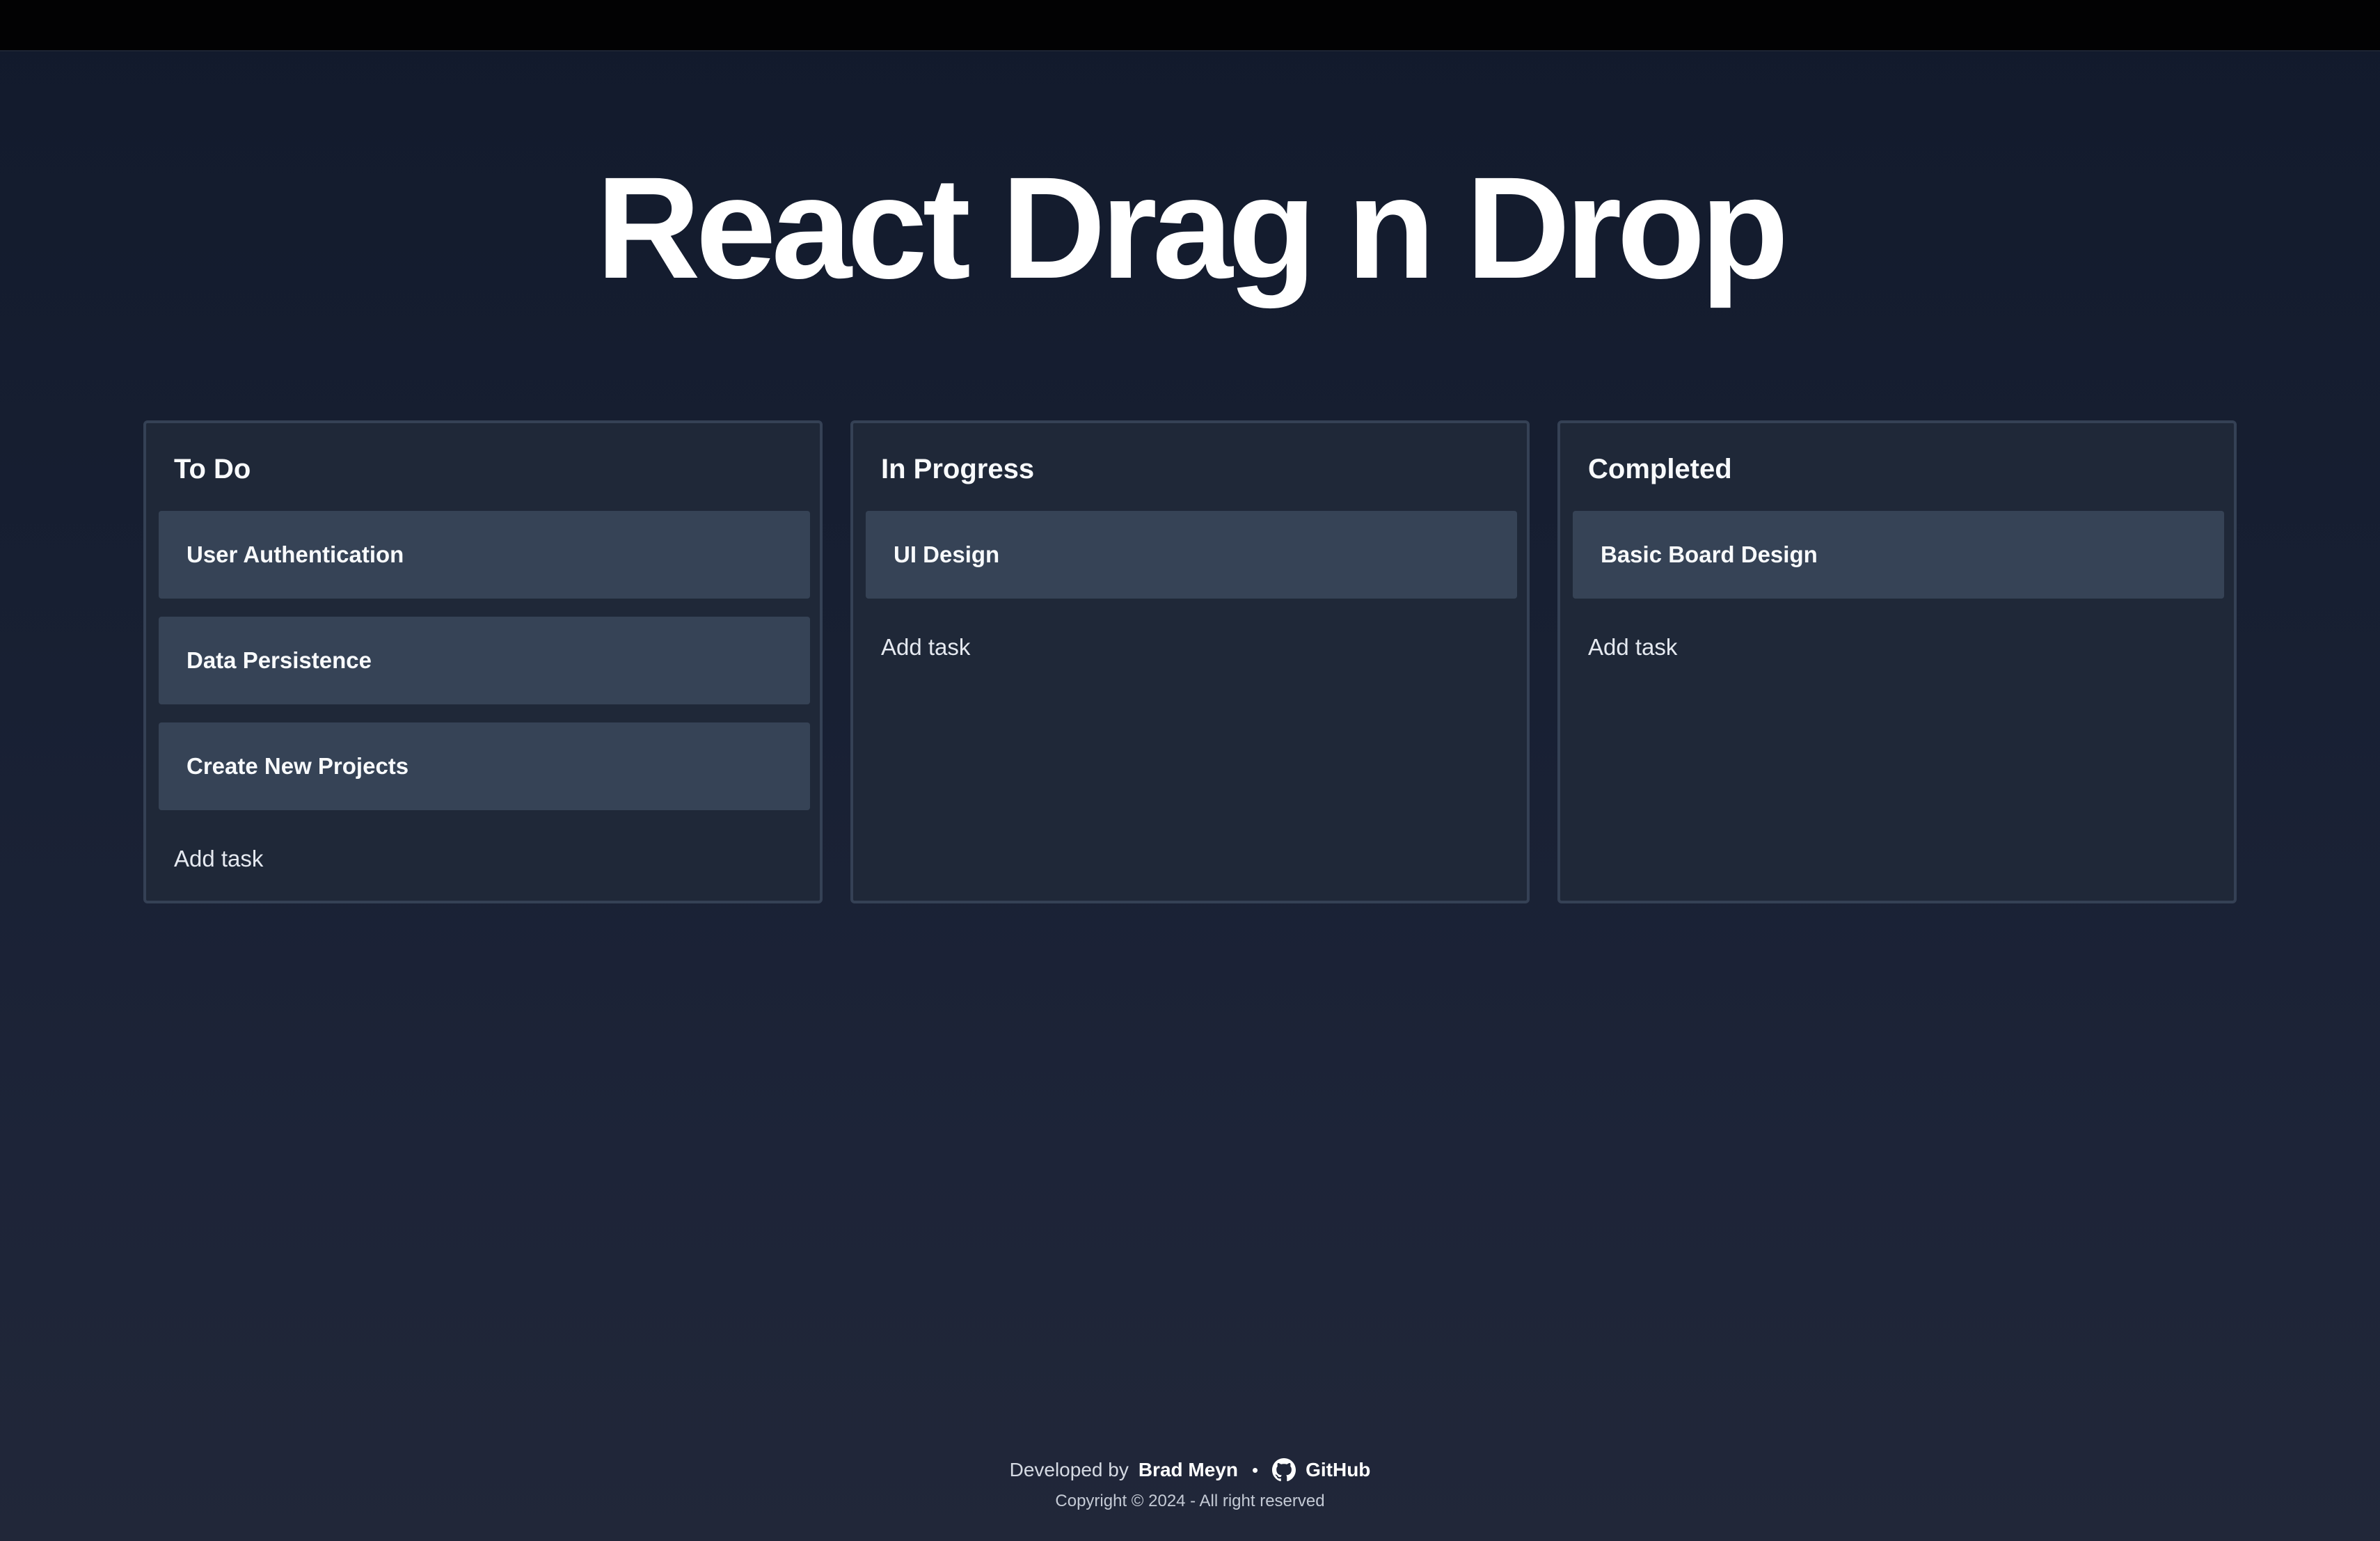  What do you see at coordinates (958, 469) in the screenshot?
I see `column-title: In Progress` at bounding box center [958, 469].